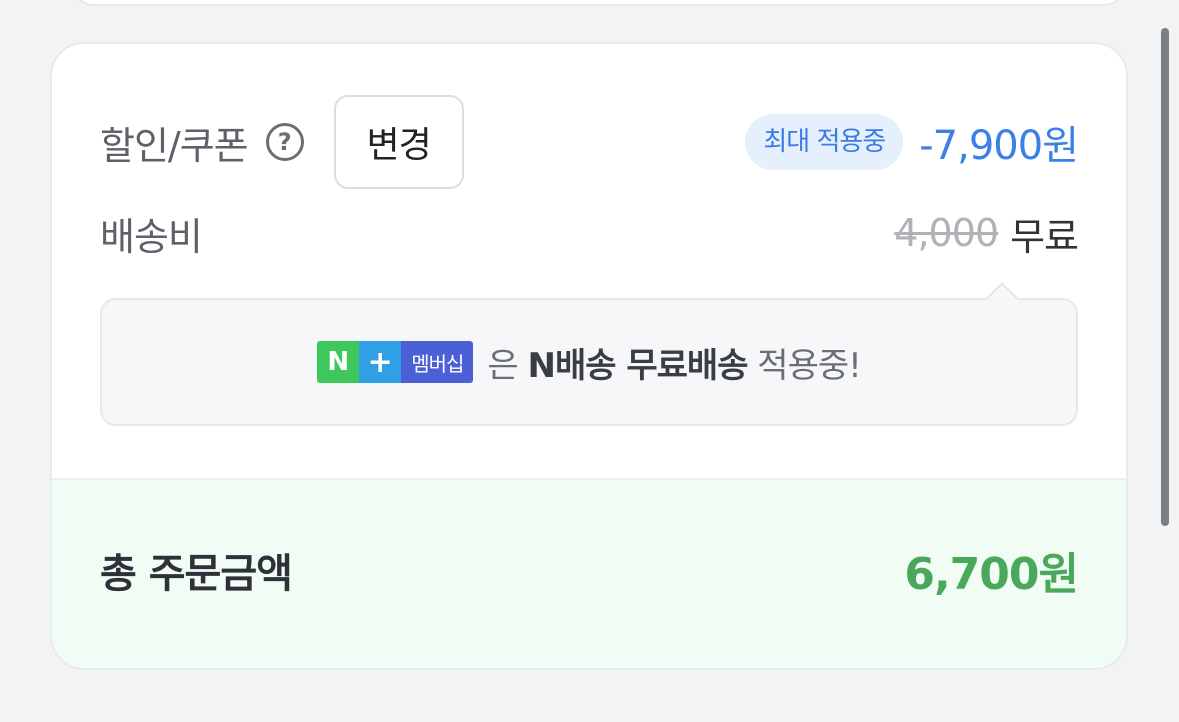  Describe the element at coordinates (638, 365) in the screenshot. I see `notice-text-bold: N배송 무료배송` at that location.